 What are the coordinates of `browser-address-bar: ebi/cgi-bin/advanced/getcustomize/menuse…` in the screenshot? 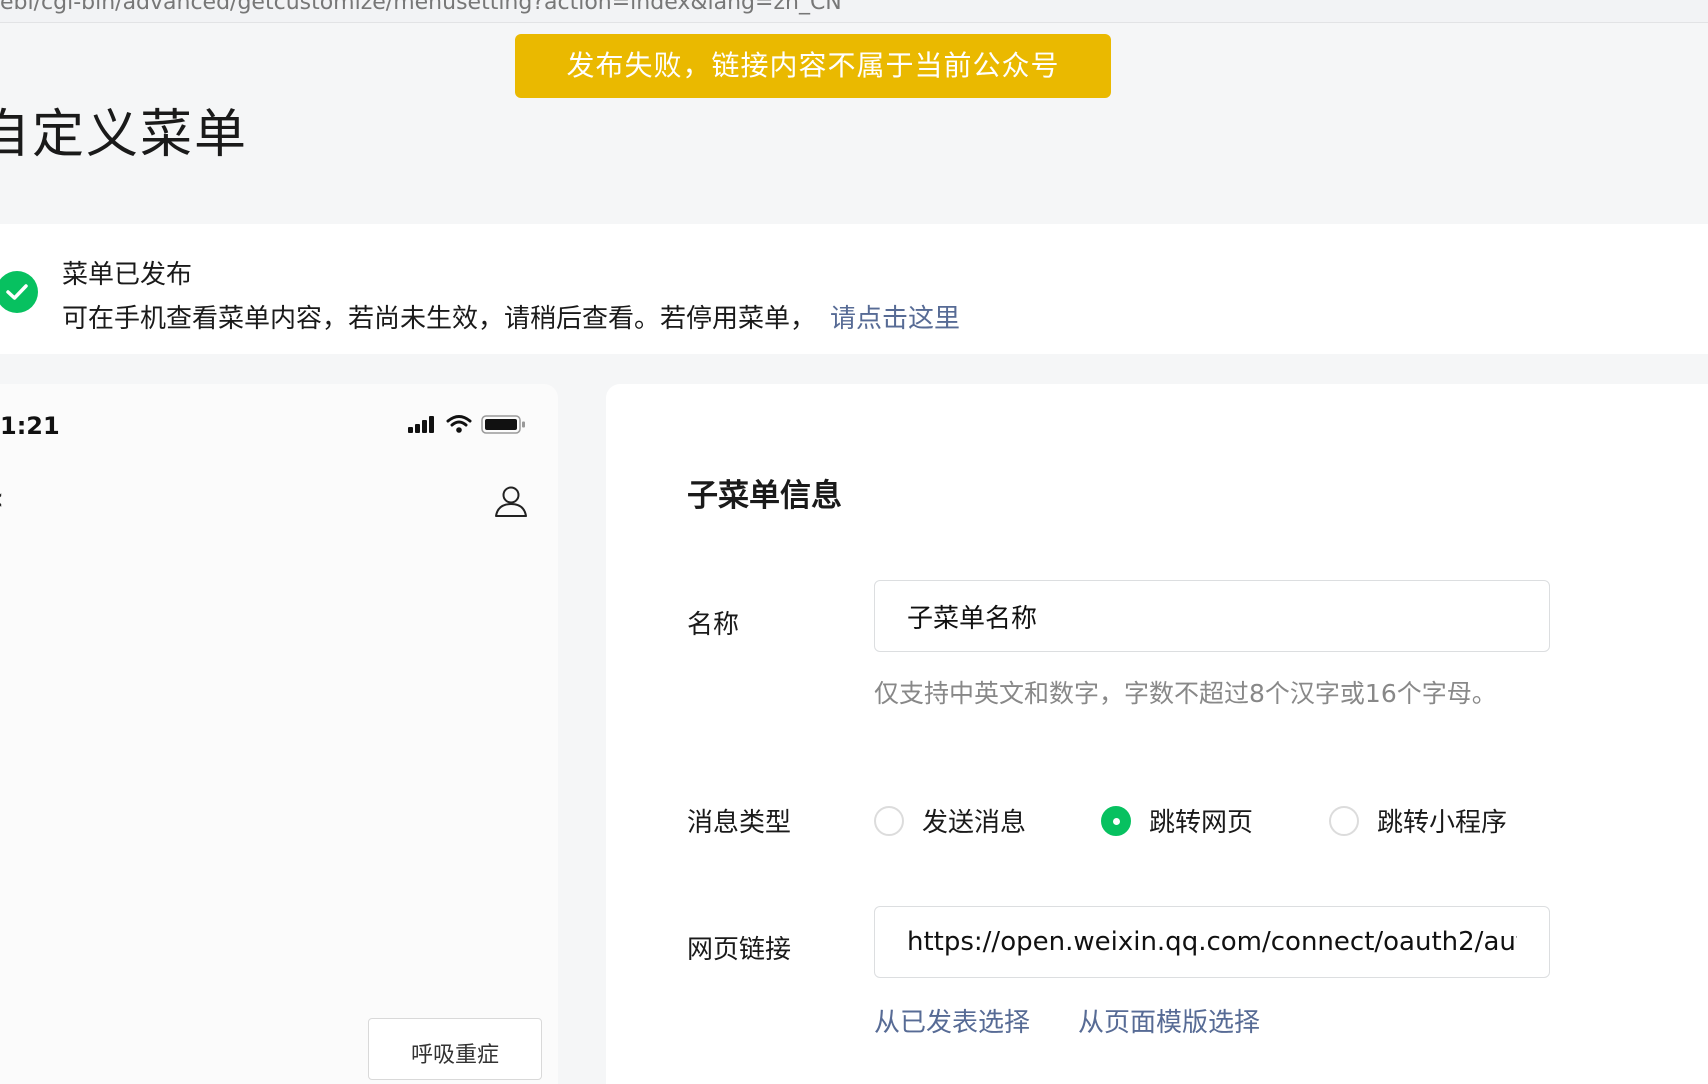 It's located at (854, 11).